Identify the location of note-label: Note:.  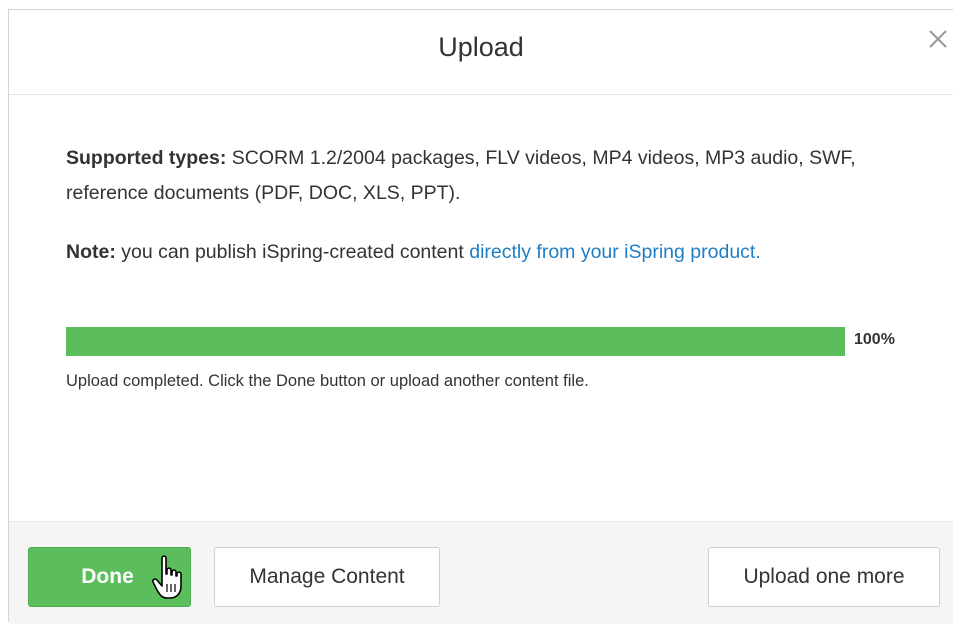
(91, 252).